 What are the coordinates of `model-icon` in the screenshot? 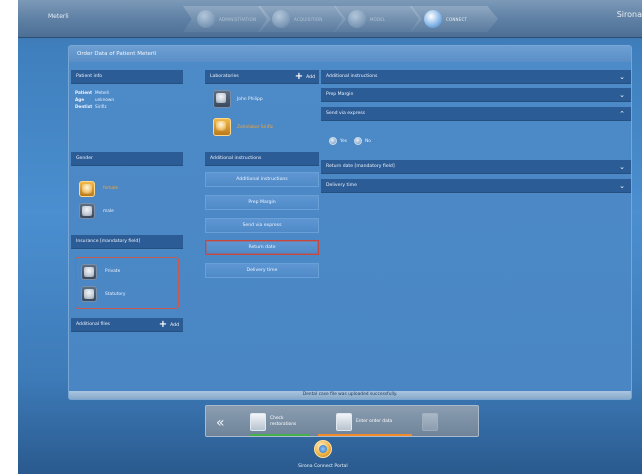 It's located at (357, 19).